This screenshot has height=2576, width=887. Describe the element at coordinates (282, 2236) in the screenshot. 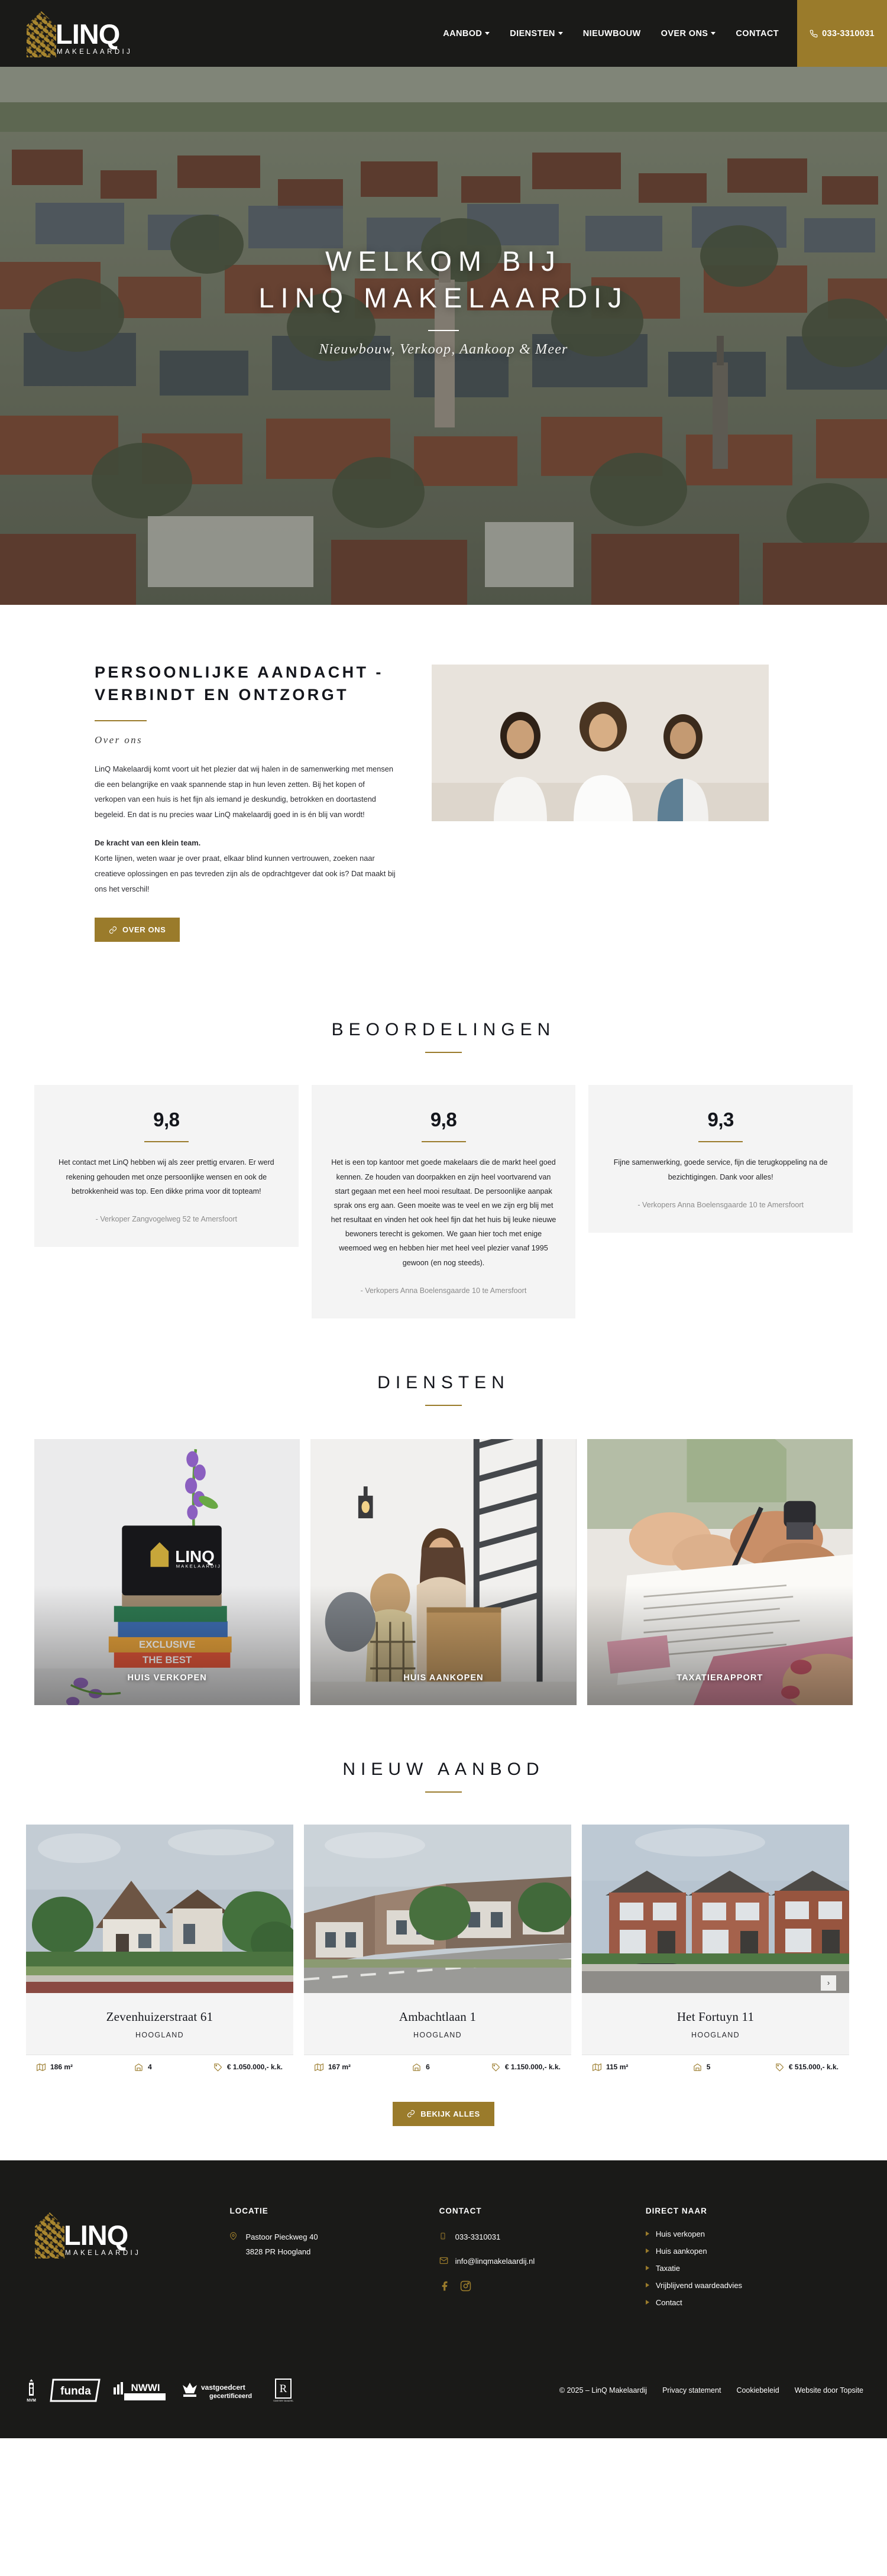

I see `footer-address-line-1: Pastoor Pieckweg 40` at that location.